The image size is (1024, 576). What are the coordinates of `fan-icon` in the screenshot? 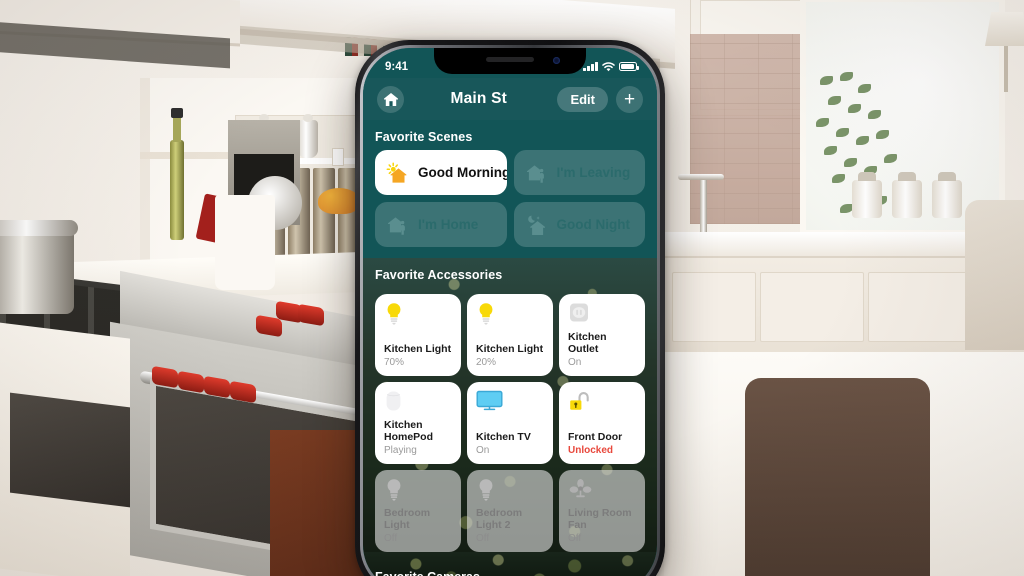 It's located at (602, 490).